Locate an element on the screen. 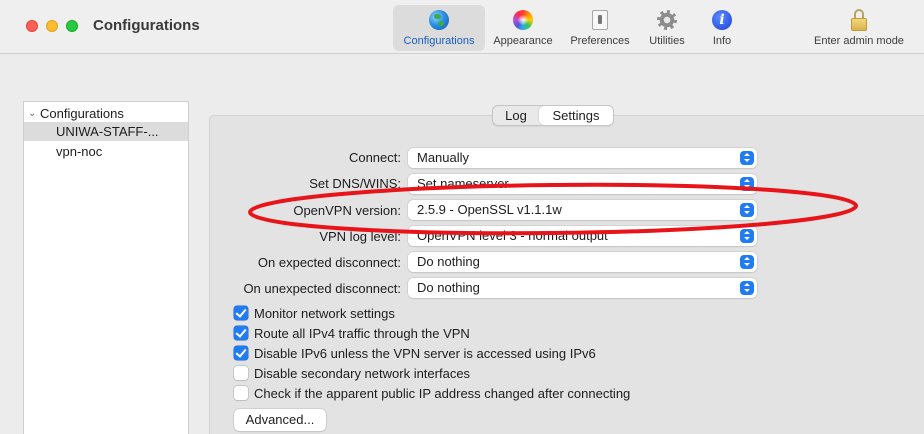 Image resolution: width=924 pixels, height=434 pixels. monitor-network-checkbox: Monitor network settings is located at coordinates (314, 313).